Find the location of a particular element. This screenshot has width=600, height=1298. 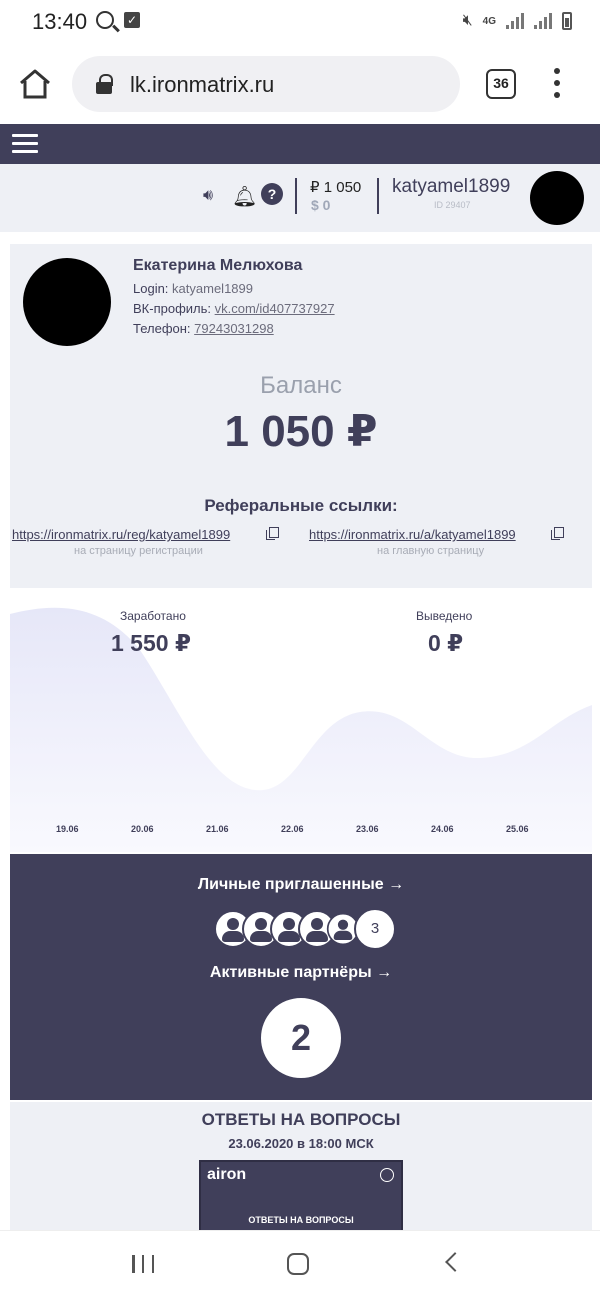

sound-icon: 🔊︎ is located at coordinates (208, 196).